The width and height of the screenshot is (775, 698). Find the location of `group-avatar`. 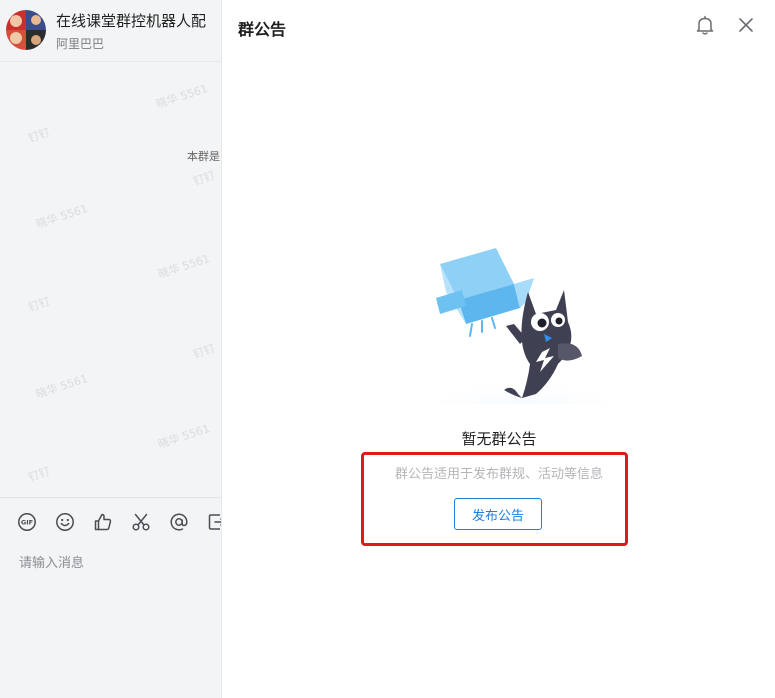

group-avatar is located at coordinates (26, 30).